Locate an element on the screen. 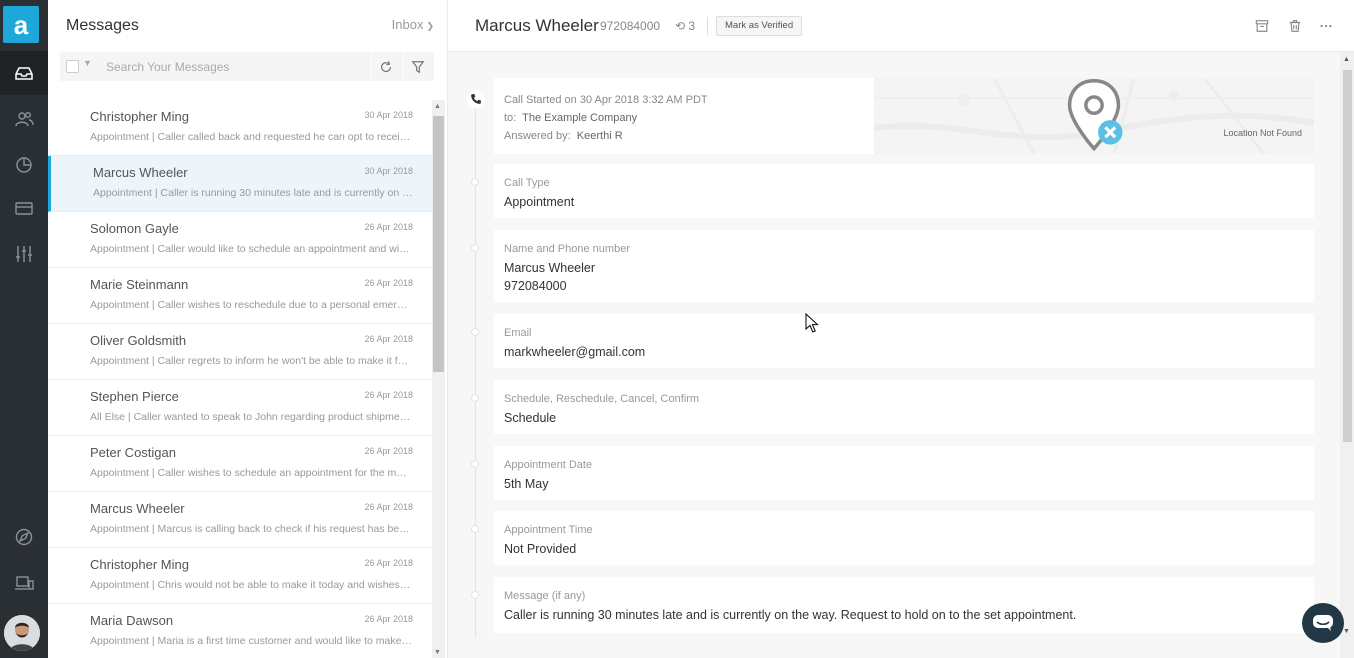 This screenshot has width=1354, height=658. search-bar: ▼ is located at coordinates (247, 66).